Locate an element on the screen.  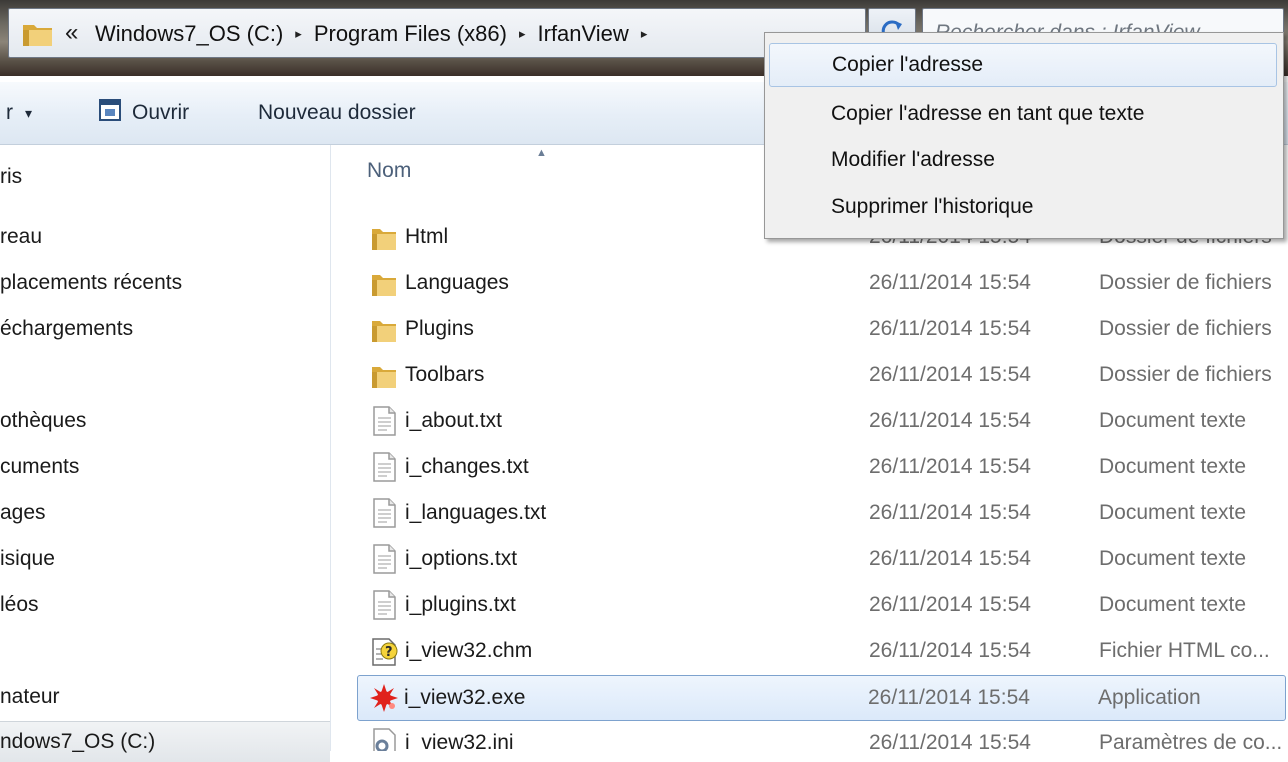
chevron-down-icon: ▾ is located at coordinates (29, 112).